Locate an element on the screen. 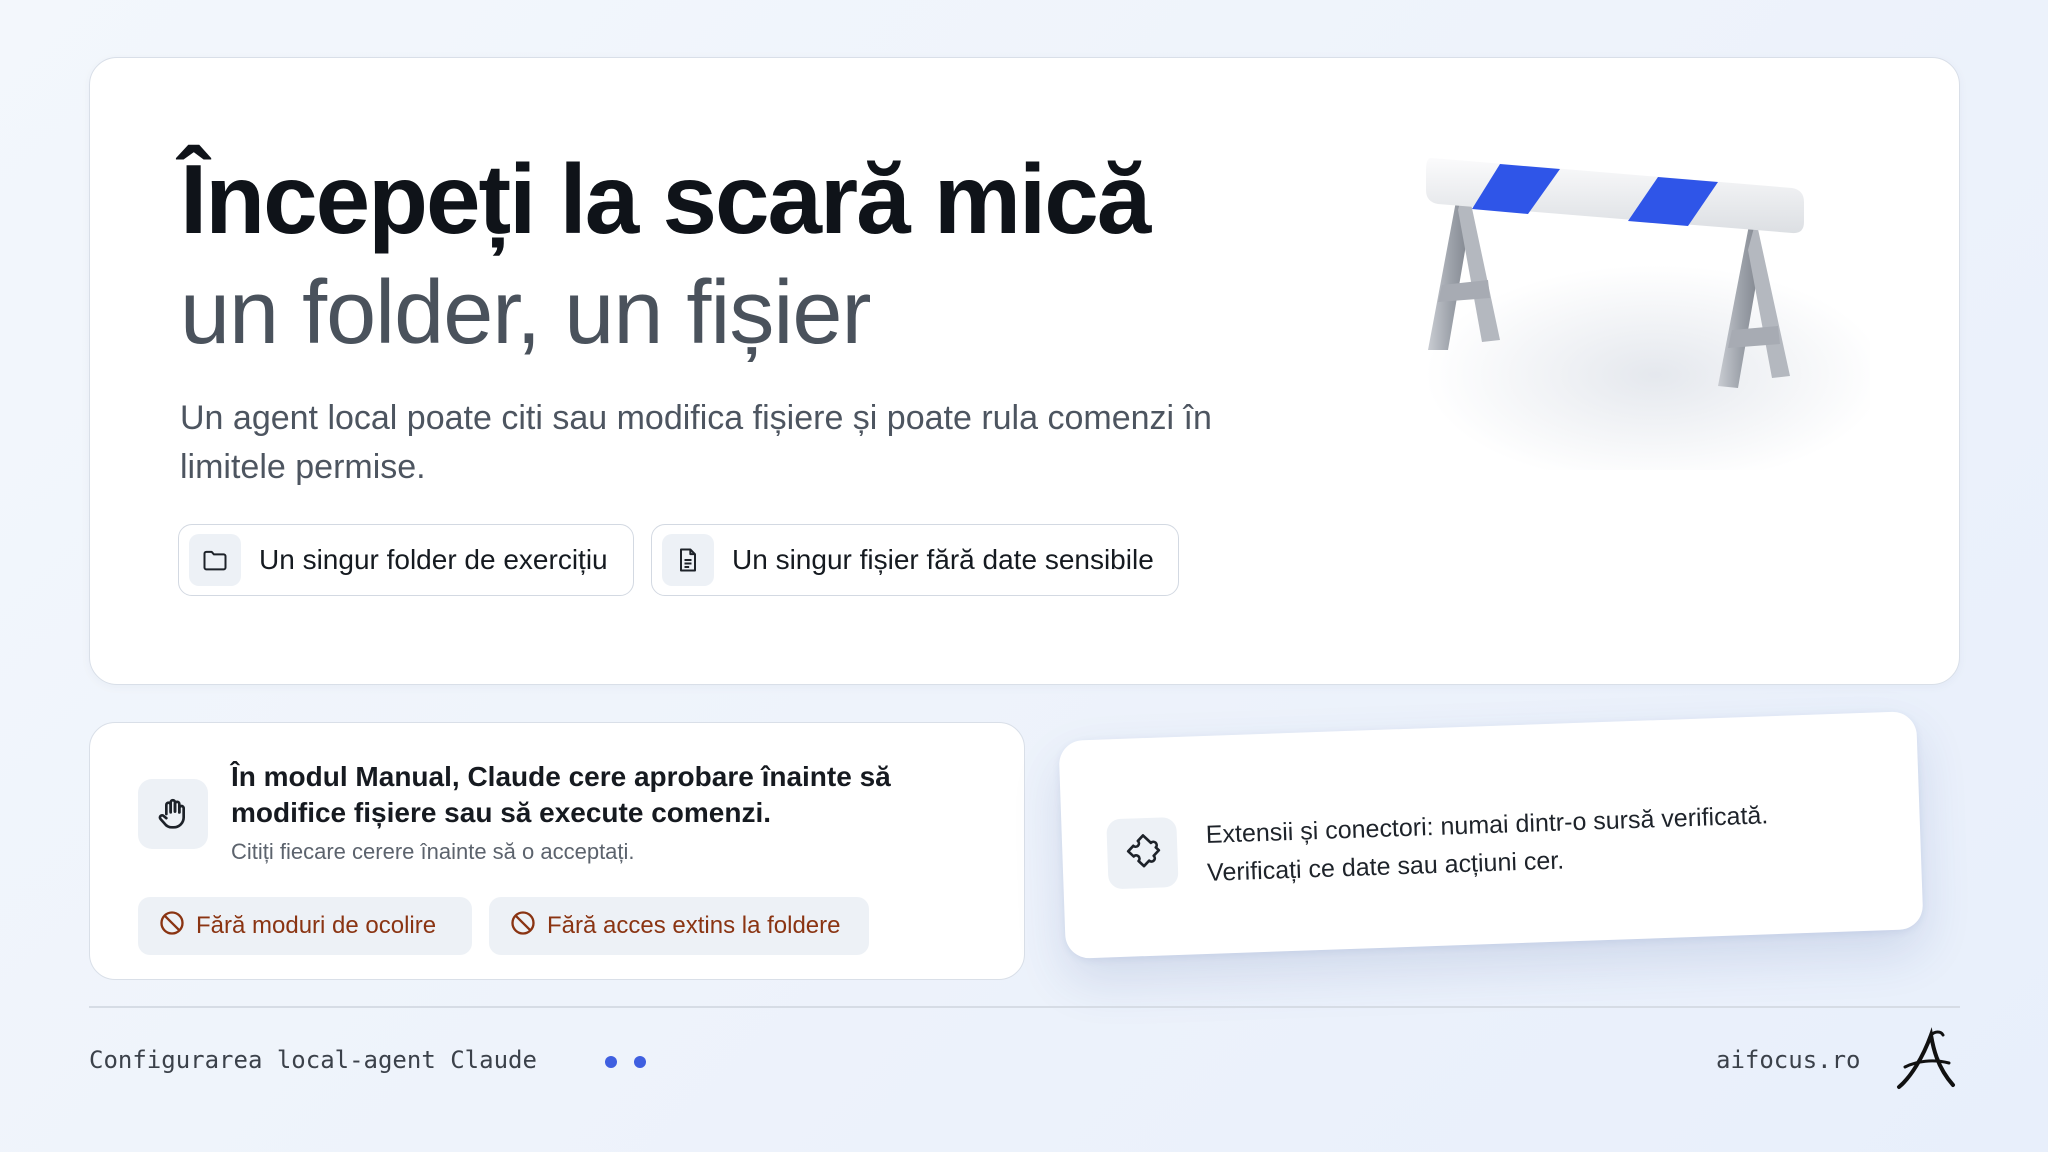 This screenshot has width=2048, height=1152. document-icon is located at coordinates (688, 560).